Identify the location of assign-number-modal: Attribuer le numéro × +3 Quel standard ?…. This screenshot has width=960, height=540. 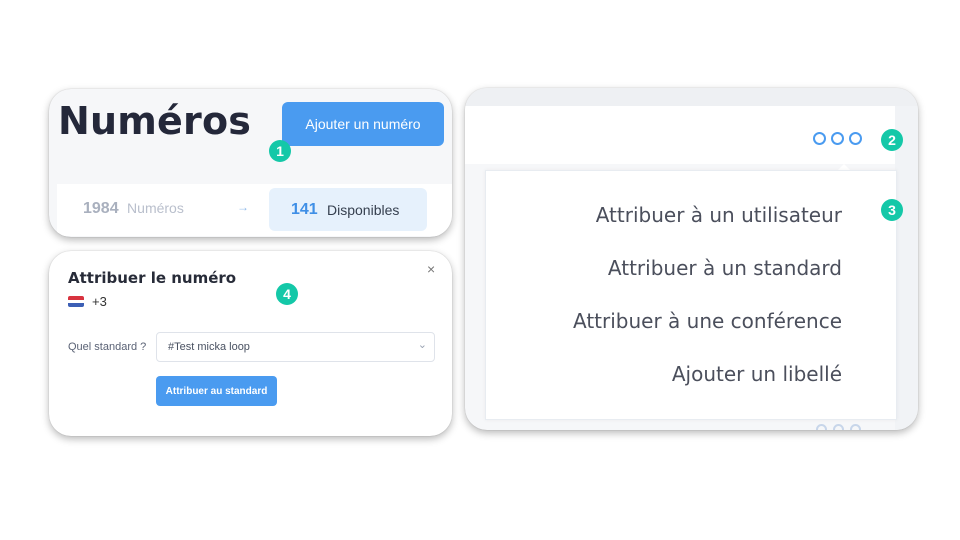
(250, 343).